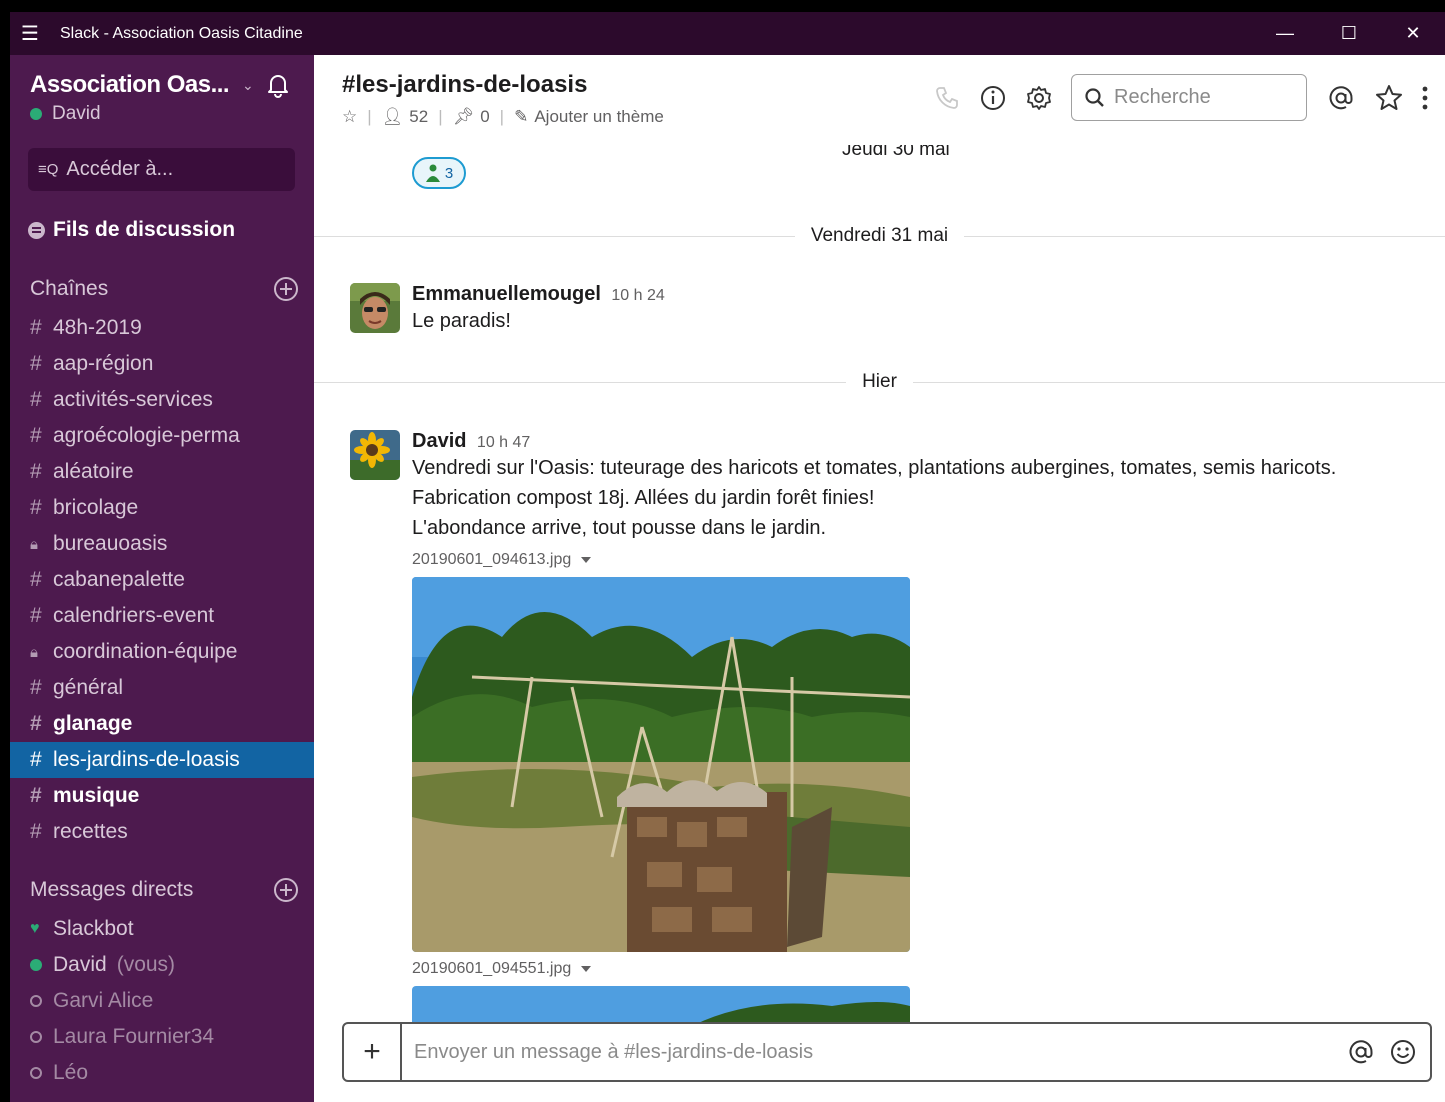 The width and height of the screenshot is (1445, 1102). Describe the element at coordinates (1361, 1052) in the screenshot. I see `mention-icon` at that location.